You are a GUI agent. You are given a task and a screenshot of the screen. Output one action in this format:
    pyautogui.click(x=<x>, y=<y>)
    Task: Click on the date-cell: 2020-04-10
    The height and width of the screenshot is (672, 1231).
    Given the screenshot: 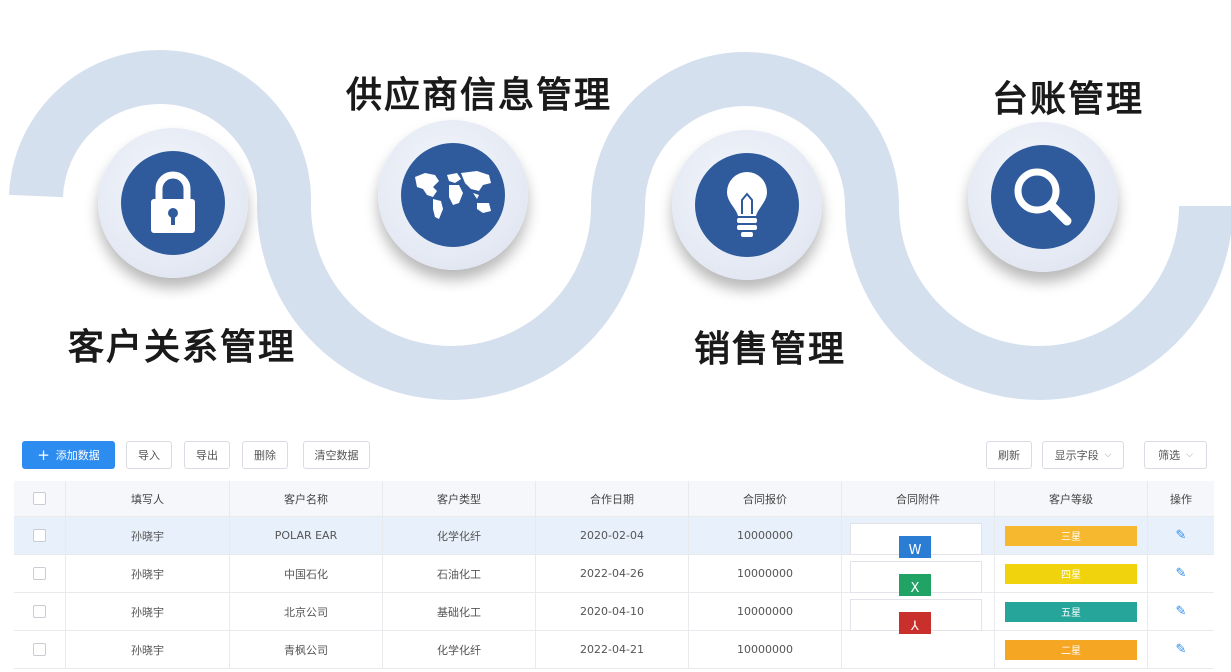 What is the action you would take?
    pyautogui.click(x=612, y=612)
    